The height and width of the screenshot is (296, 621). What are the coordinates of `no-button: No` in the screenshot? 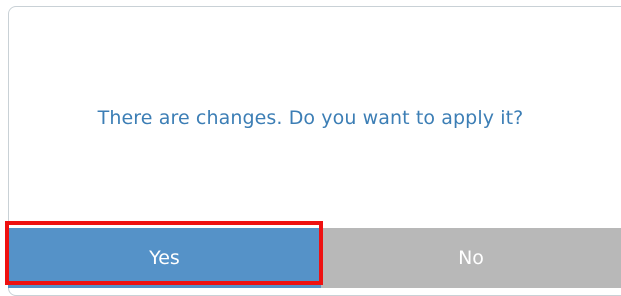 It's located at (471, 258).